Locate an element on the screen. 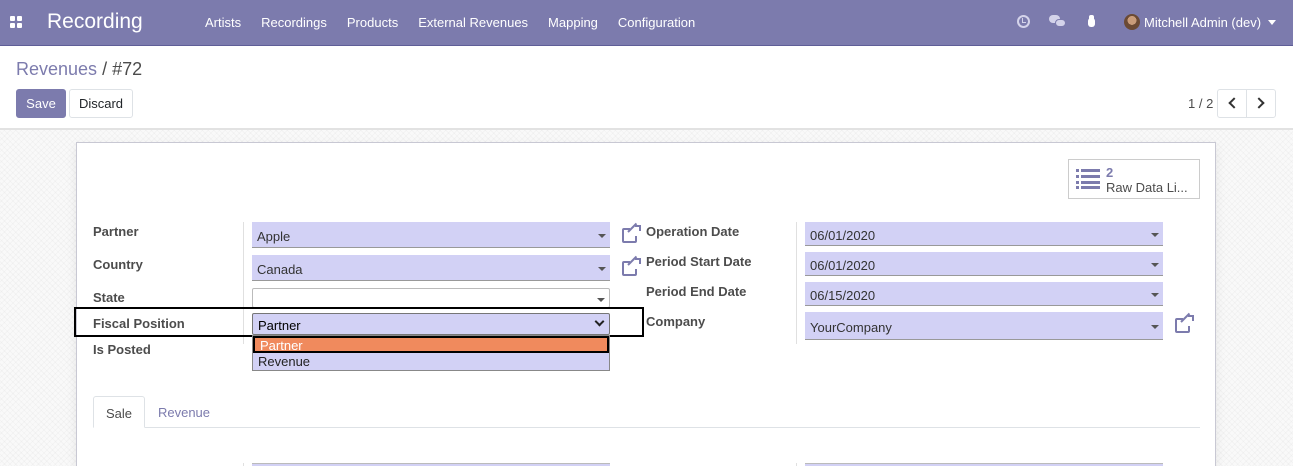 The image size is (1293, 466). pager-next-button is located at coordinates (1261, 103).